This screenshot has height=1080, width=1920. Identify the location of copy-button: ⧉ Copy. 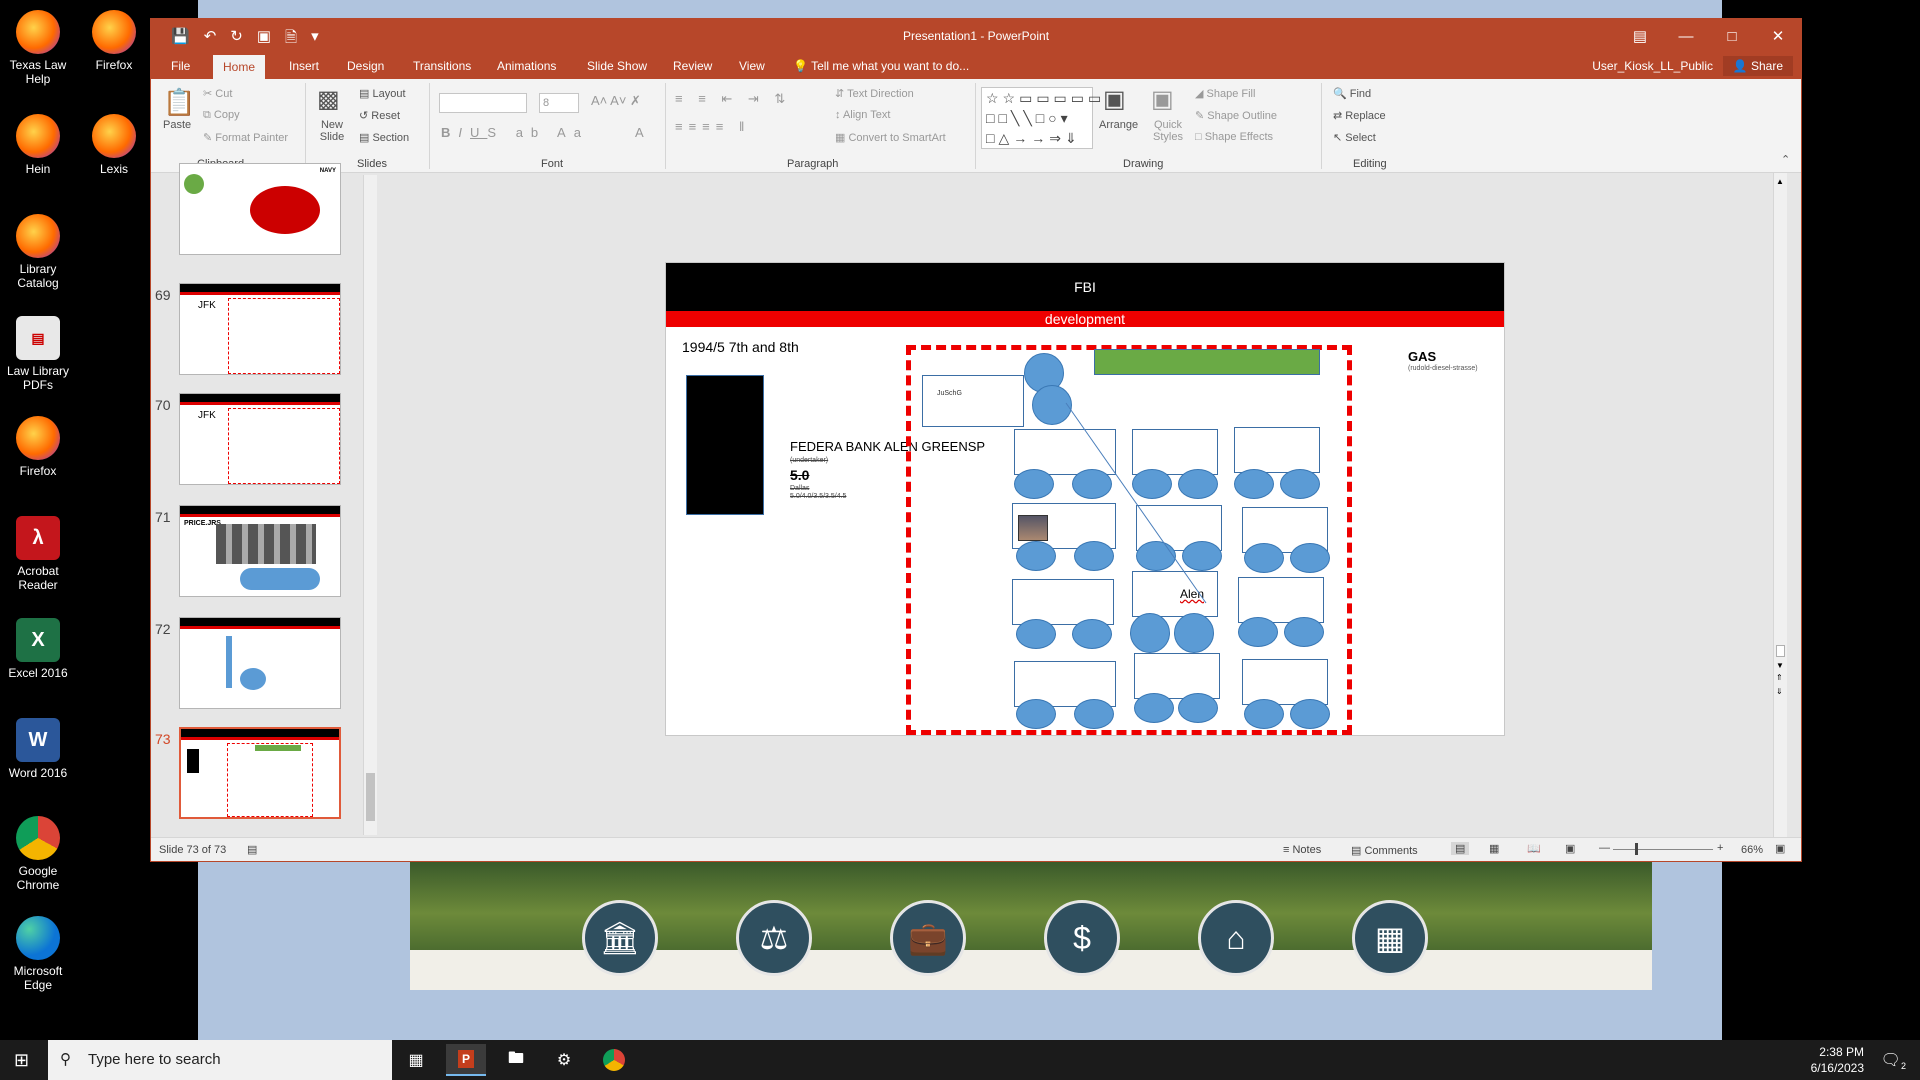
(221, 115).